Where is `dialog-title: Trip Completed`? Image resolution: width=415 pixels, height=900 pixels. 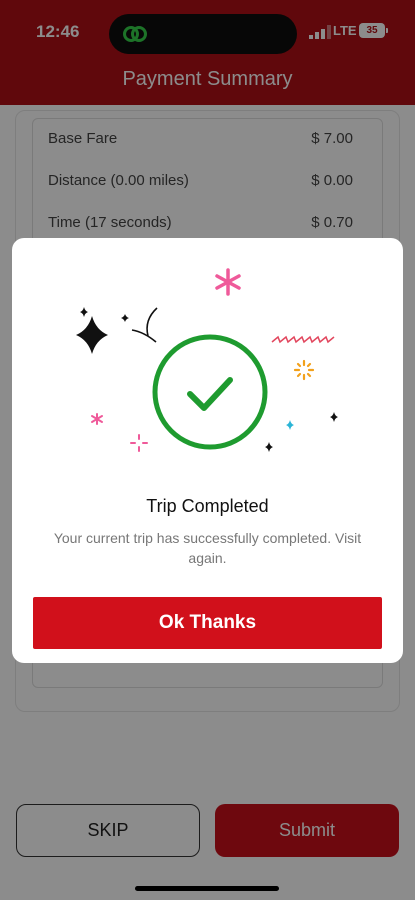 dialog-title: Trip Completed is located at coordinates (207, 506).